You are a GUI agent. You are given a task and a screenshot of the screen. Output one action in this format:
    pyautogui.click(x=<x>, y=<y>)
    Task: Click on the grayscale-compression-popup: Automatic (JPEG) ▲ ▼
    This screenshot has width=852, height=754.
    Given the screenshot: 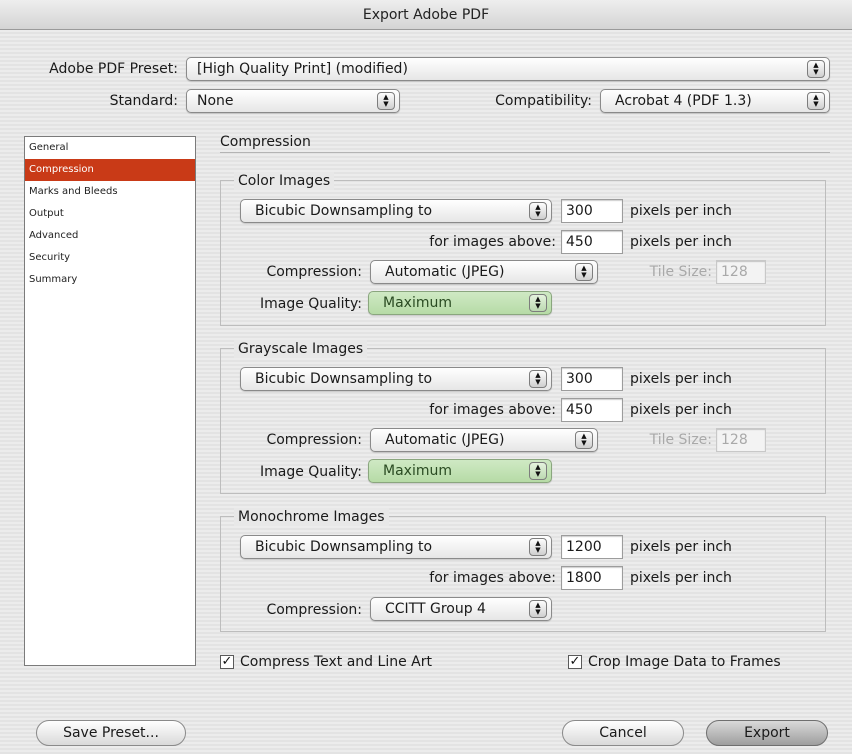 What is the action you would take?
    pyautogui.click(x=484, y=440)
    